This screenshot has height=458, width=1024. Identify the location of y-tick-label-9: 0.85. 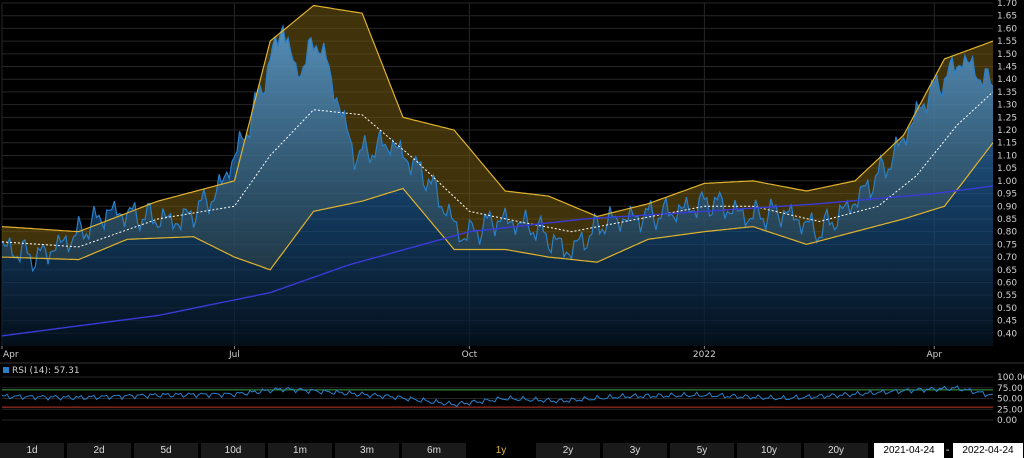
(1007, 220).